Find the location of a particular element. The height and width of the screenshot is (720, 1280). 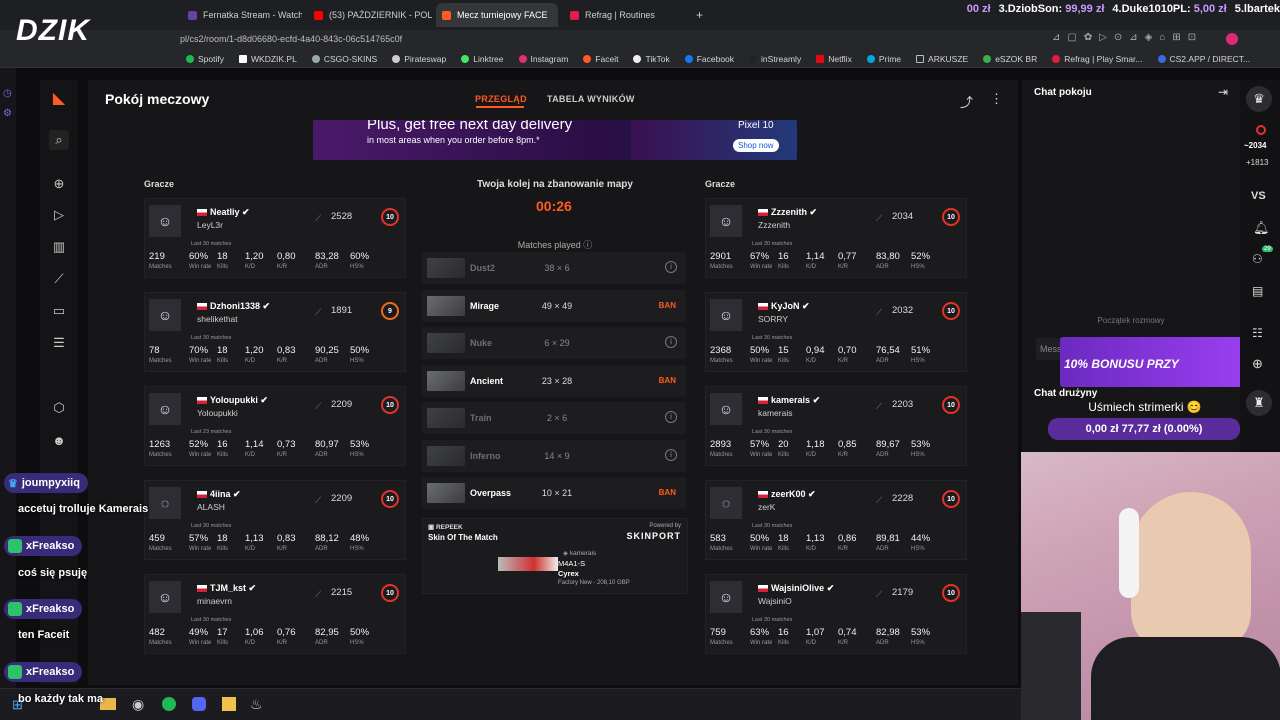

bookmark-prime: Prime is located at coordinates (883, 59).